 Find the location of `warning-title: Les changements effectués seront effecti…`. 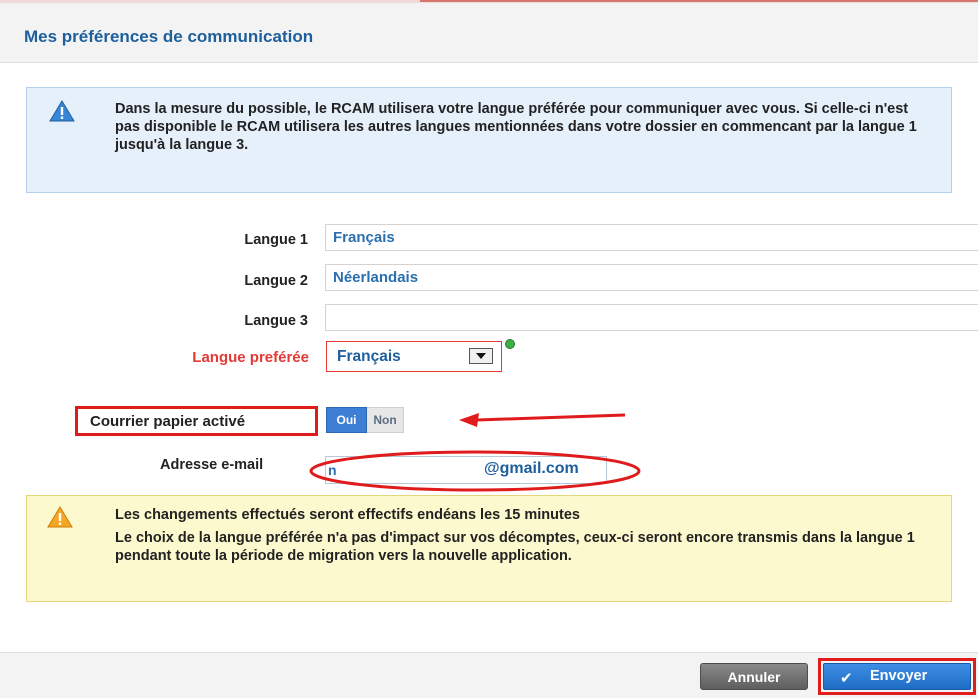

warning-title: Les changements effectués seront effecti… is located at coordinates (347, 515).